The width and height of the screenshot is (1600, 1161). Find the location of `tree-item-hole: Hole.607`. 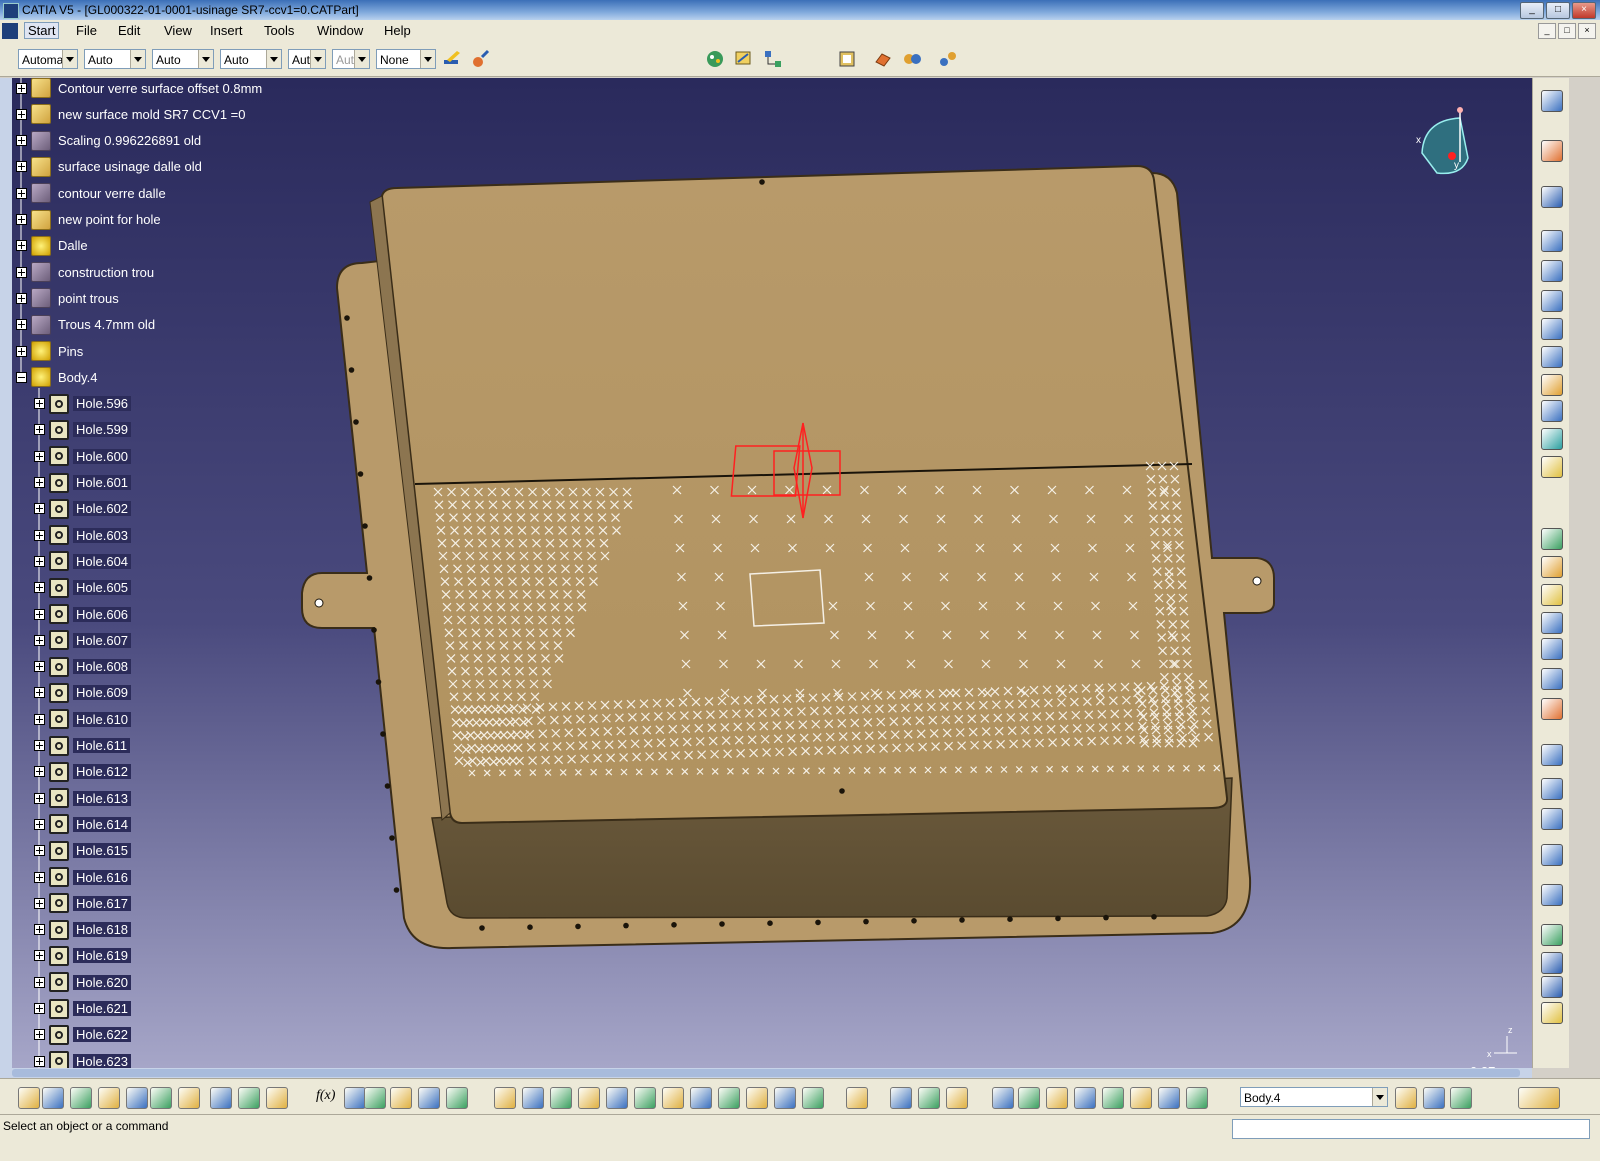

tree-item-hole: Hole.607 is located at coordinates (83, 640).